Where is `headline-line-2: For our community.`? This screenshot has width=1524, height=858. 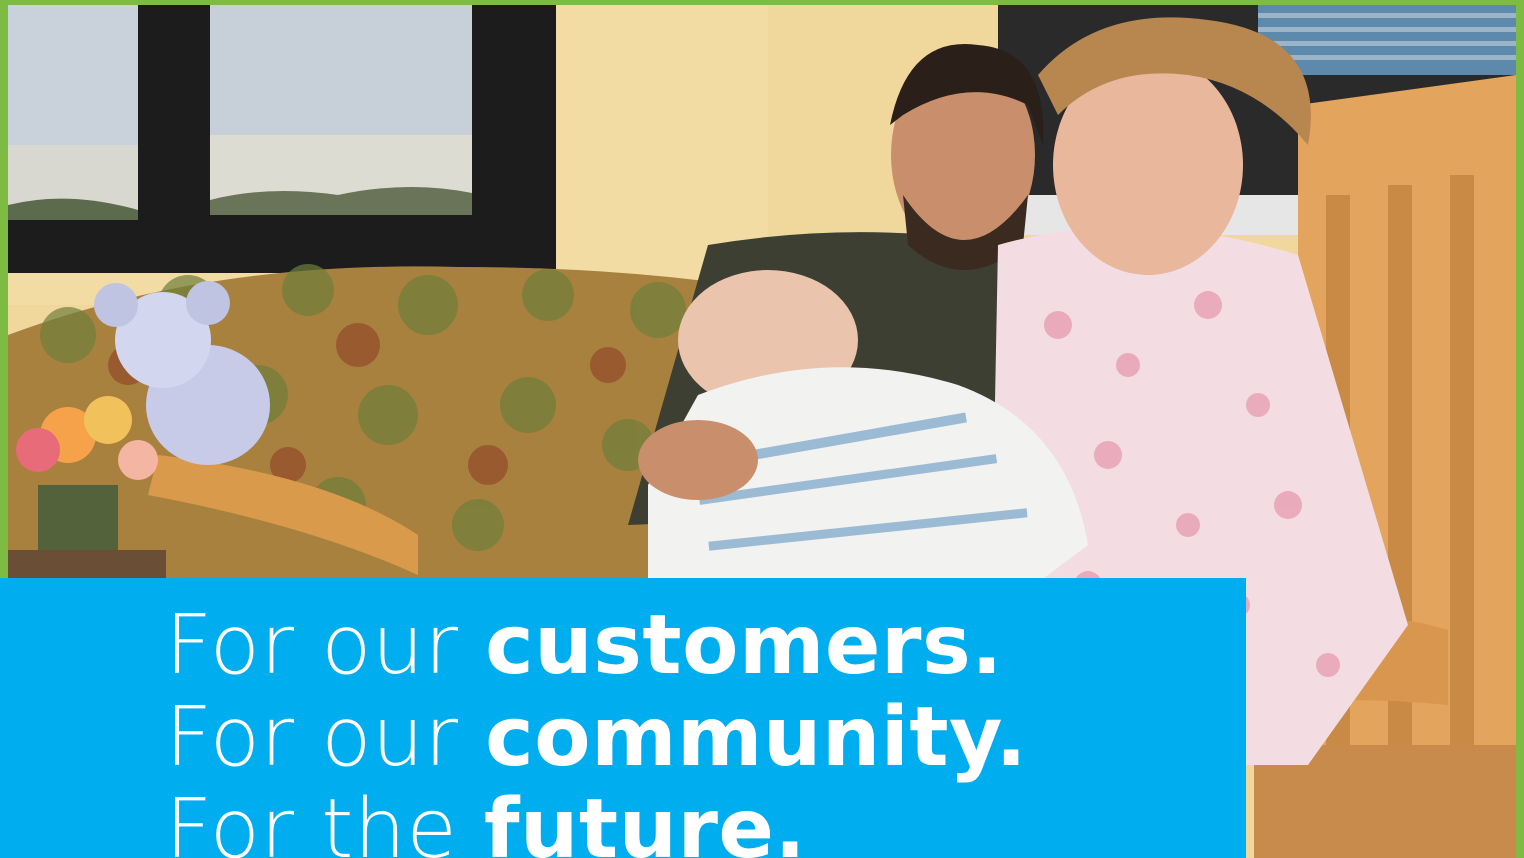
headline-line-2: For our community. is located at coordinates (705, 738).